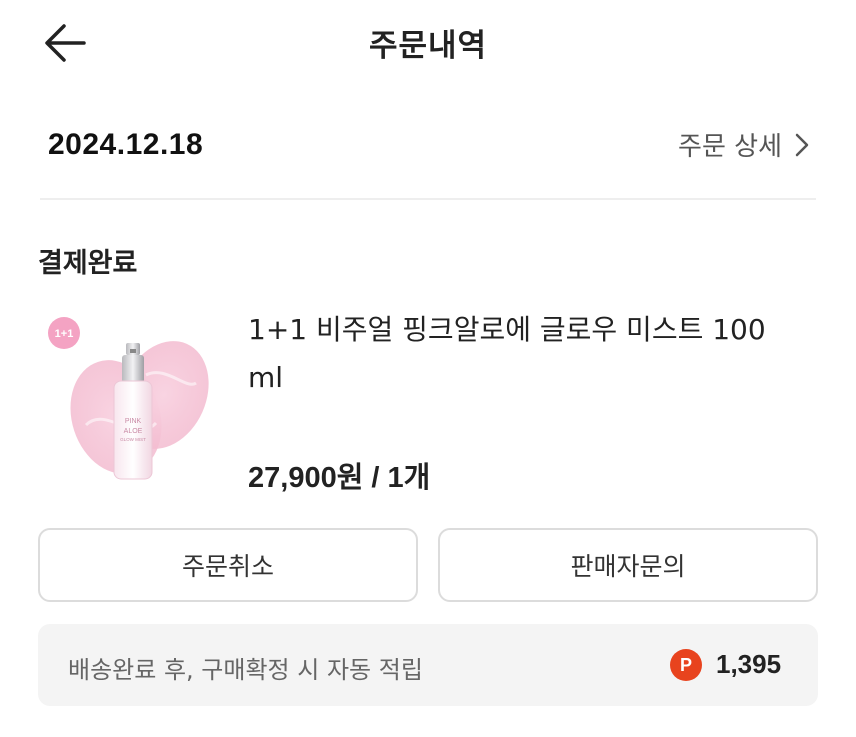  I want to click on header: 주문내역, so click(428, 43).